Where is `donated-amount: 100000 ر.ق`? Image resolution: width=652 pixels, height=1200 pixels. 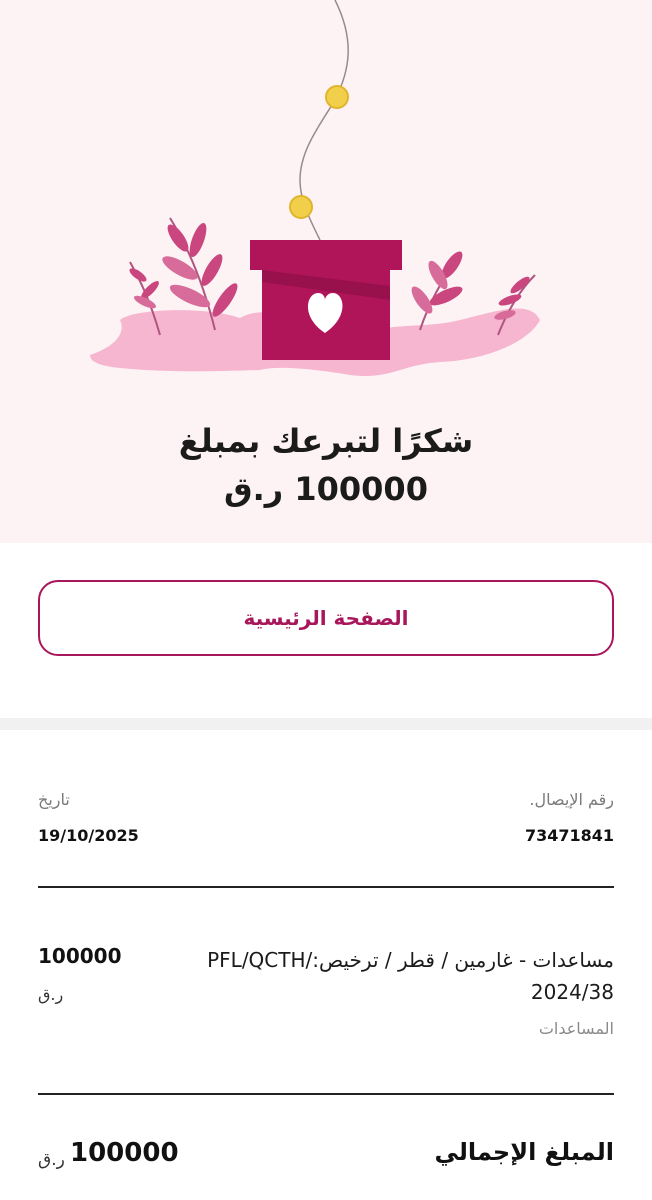
donated-amount: 100000 ر.ق is located at coordinates (326, 489).